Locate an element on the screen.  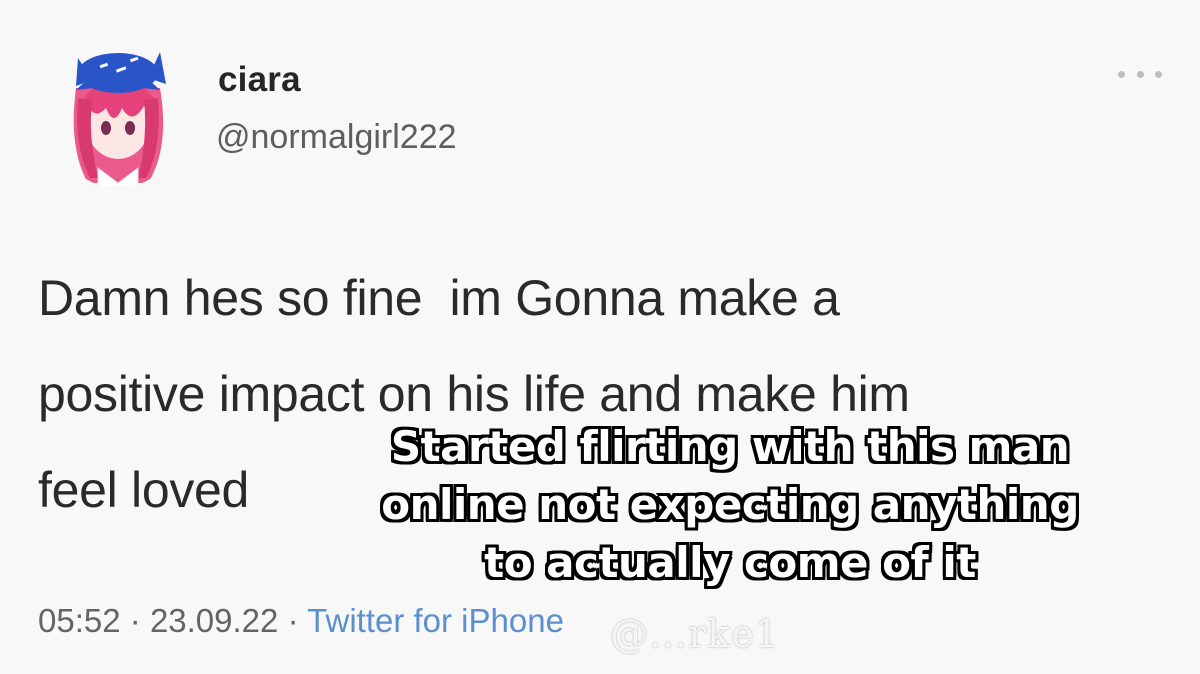
anime-girl-avatar-icon is located at coordinates (118, 108).